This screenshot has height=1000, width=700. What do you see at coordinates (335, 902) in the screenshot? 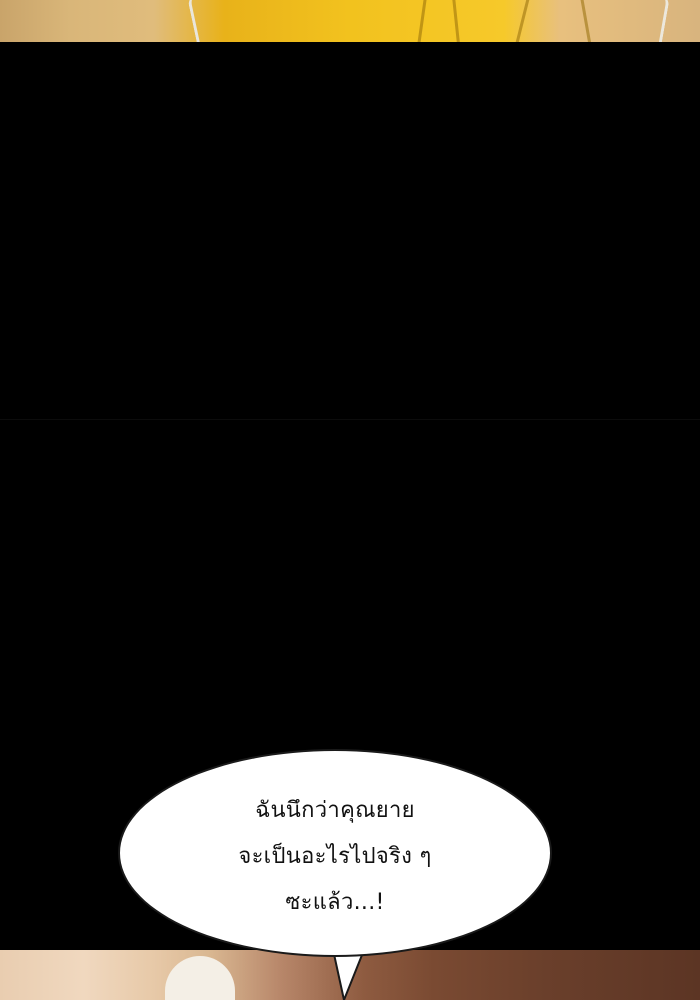
I see `dialogue-line-3: ซะแล้ว...!` at bounding box center [335, 902].